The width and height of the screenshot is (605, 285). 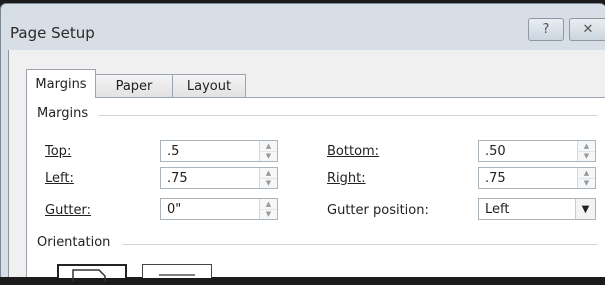 What do you see at coordinates (68, 210) in the screenshot?
I see `gutter-label: Gutter:` at bounding box center [68, 210].